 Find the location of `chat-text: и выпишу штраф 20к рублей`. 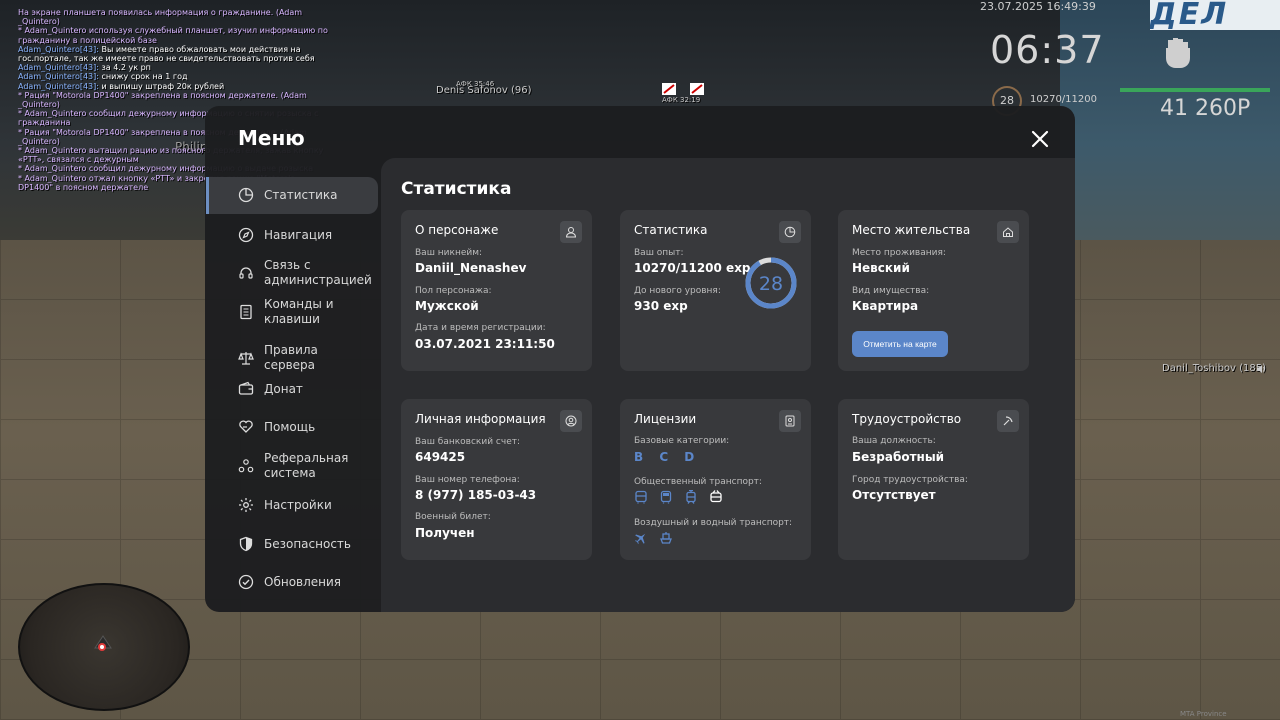

chat-text: и выпишу штраф 20к рублей is located at coordinates (163, 86).